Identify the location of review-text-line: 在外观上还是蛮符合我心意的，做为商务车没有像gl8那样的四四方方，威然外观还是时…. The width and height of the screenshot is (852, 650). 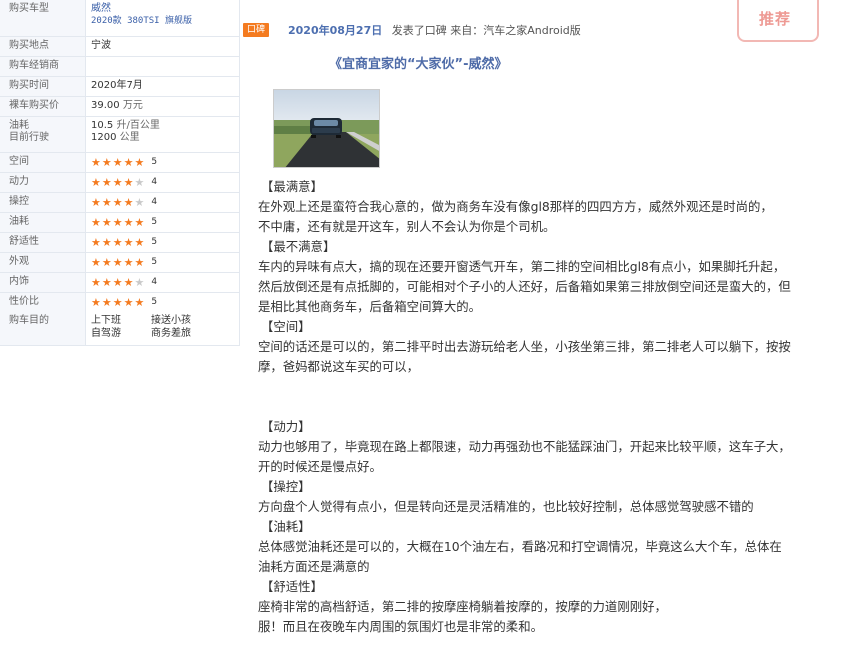
(515, 206).